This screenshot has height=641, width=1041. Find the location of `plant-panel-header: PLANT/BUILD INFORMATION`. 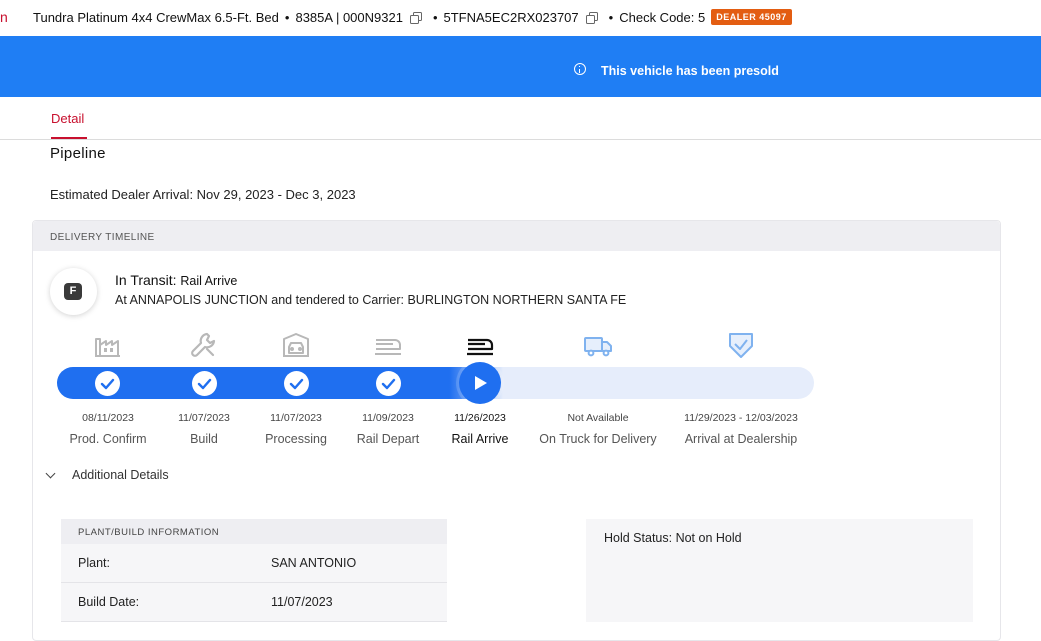

plant-panel-header: PLANT/BUILD INFORMATION is located at coordinates (254, 531).